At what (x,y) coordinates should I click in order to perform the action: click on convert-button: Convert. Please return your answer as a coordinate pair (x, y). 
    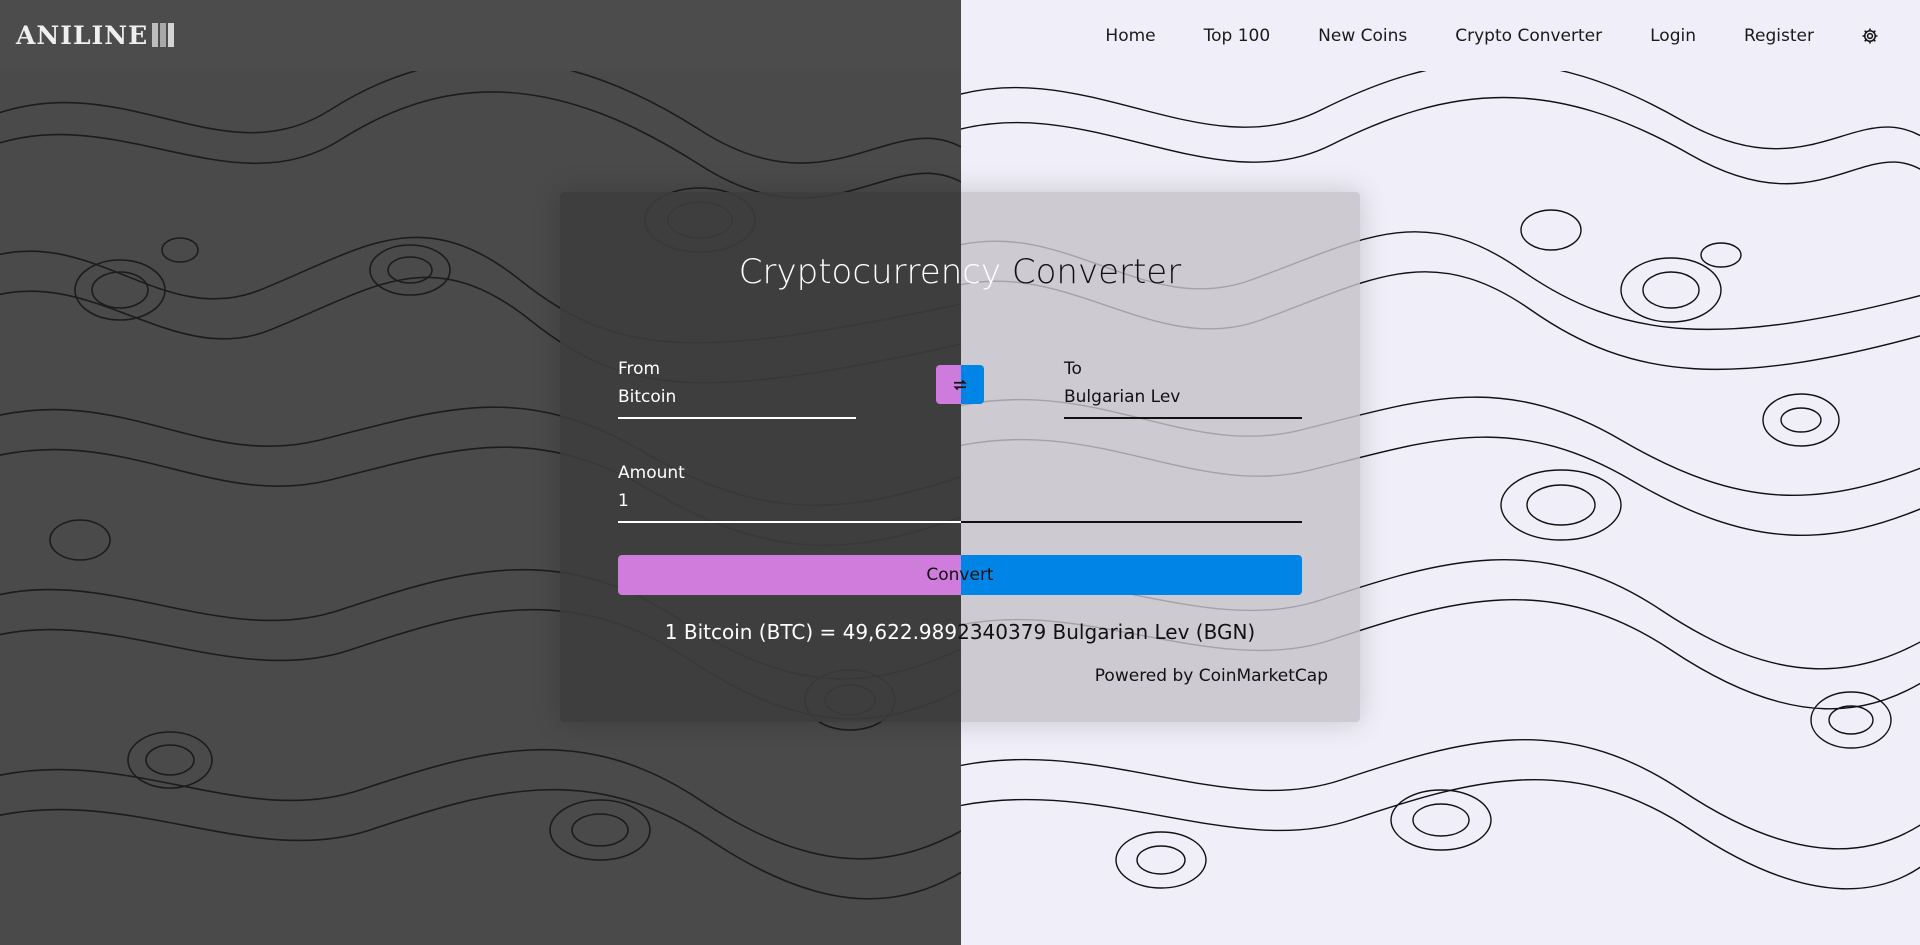
    Looking at the image, I should click on (960, 575).